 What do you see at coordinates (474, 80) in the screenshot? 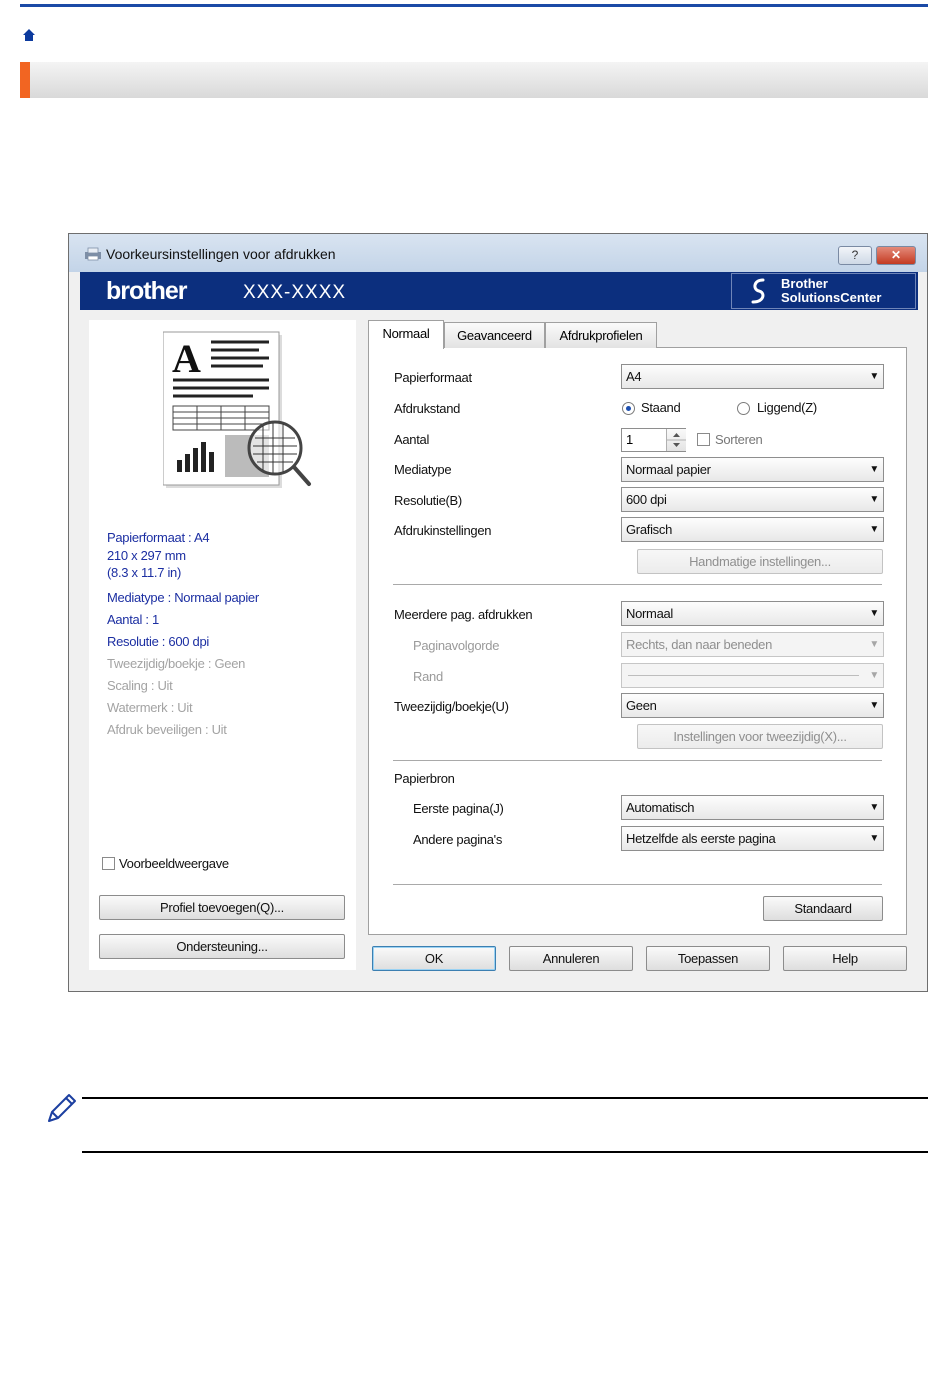
I see `section-heading-bar` at bounding box center [474, 80].